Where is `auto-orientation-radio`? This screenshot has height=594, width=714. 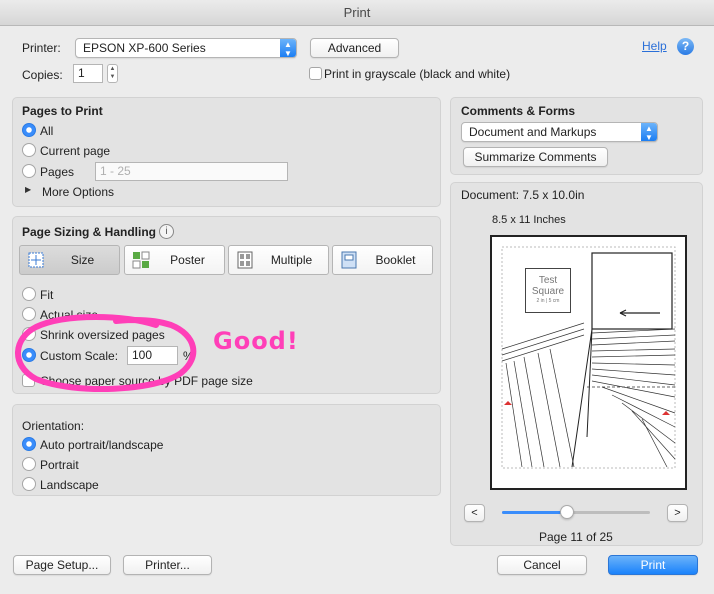 auto-orientation-radio is located at coordinates (29, 444).